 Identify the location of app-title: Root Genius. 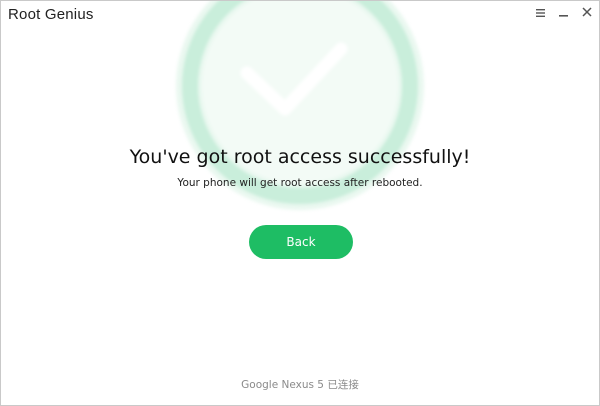
(51, 14).